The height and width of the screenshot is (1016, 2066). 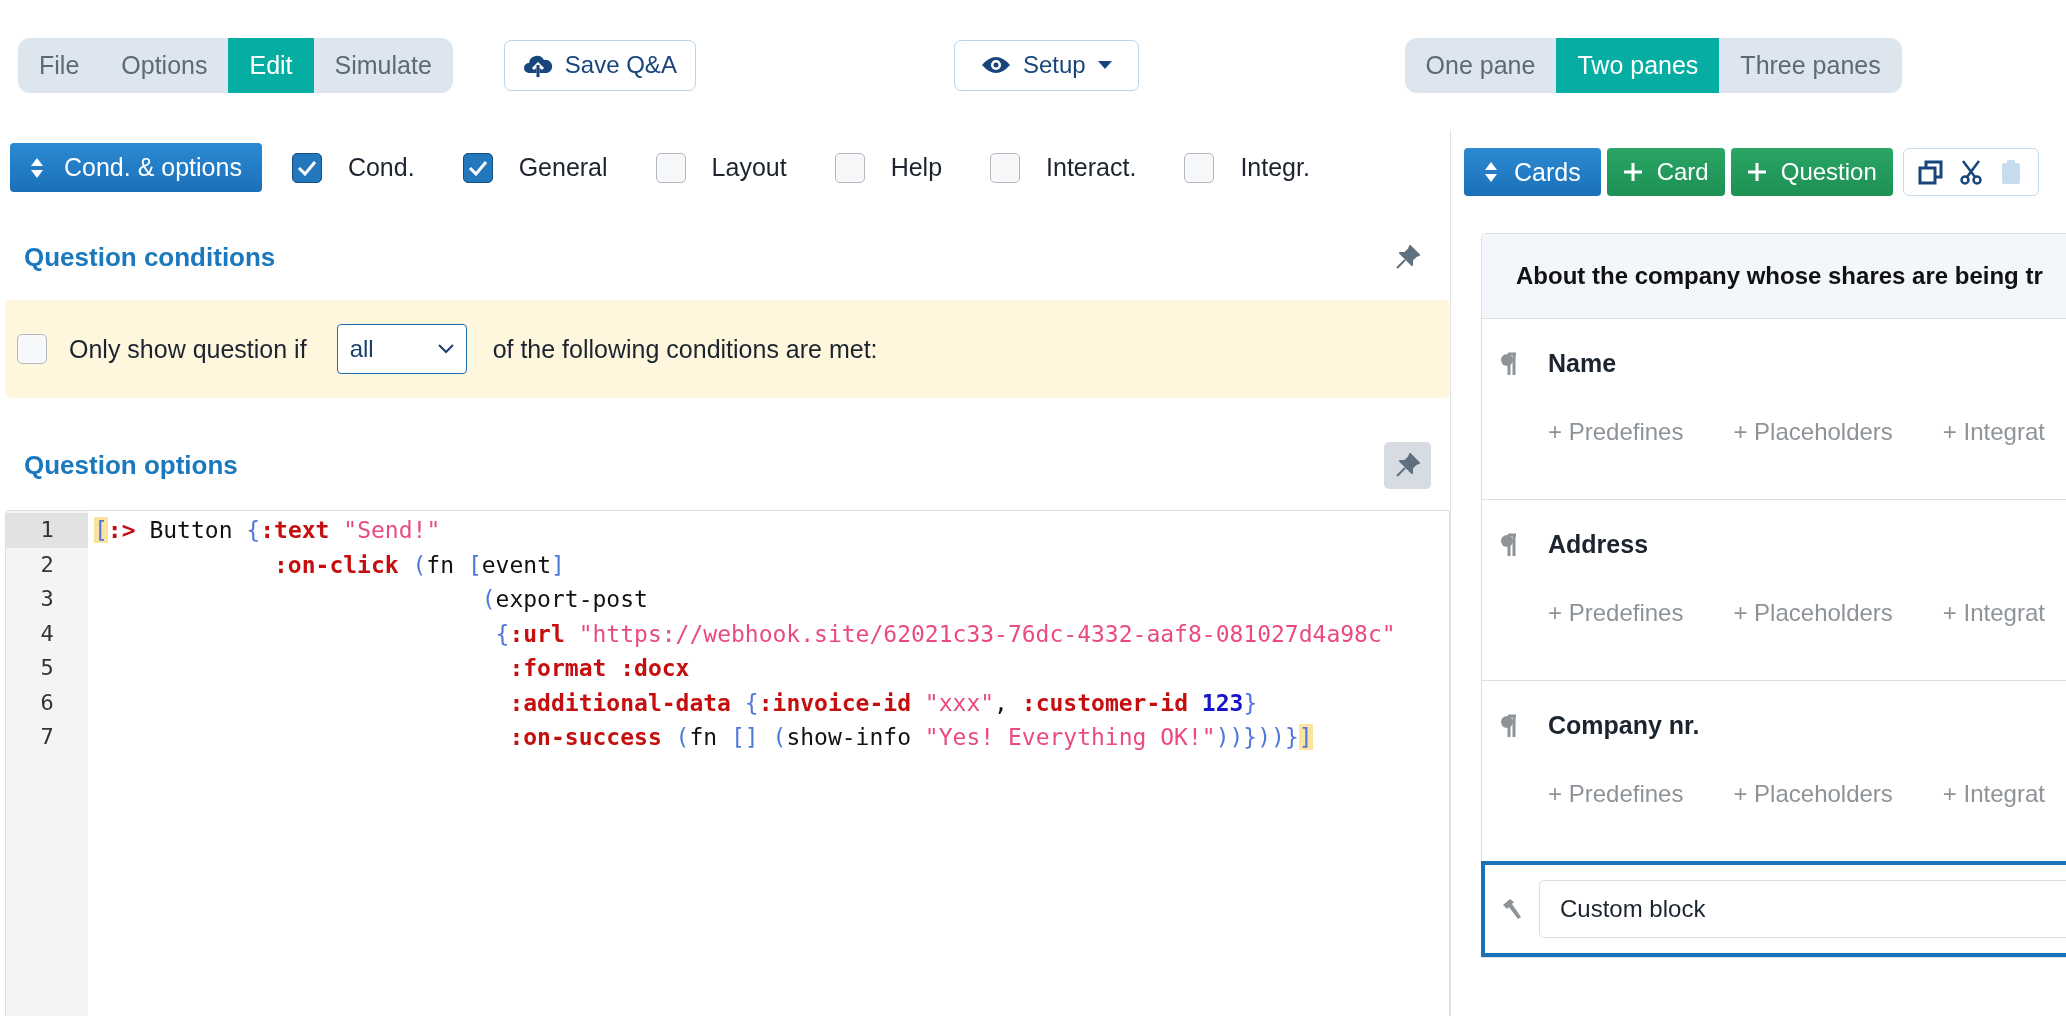 What do you see at coordinates (995, 65) in the screenshot?
I see `eye-icon` at bounding box center [995, 65].